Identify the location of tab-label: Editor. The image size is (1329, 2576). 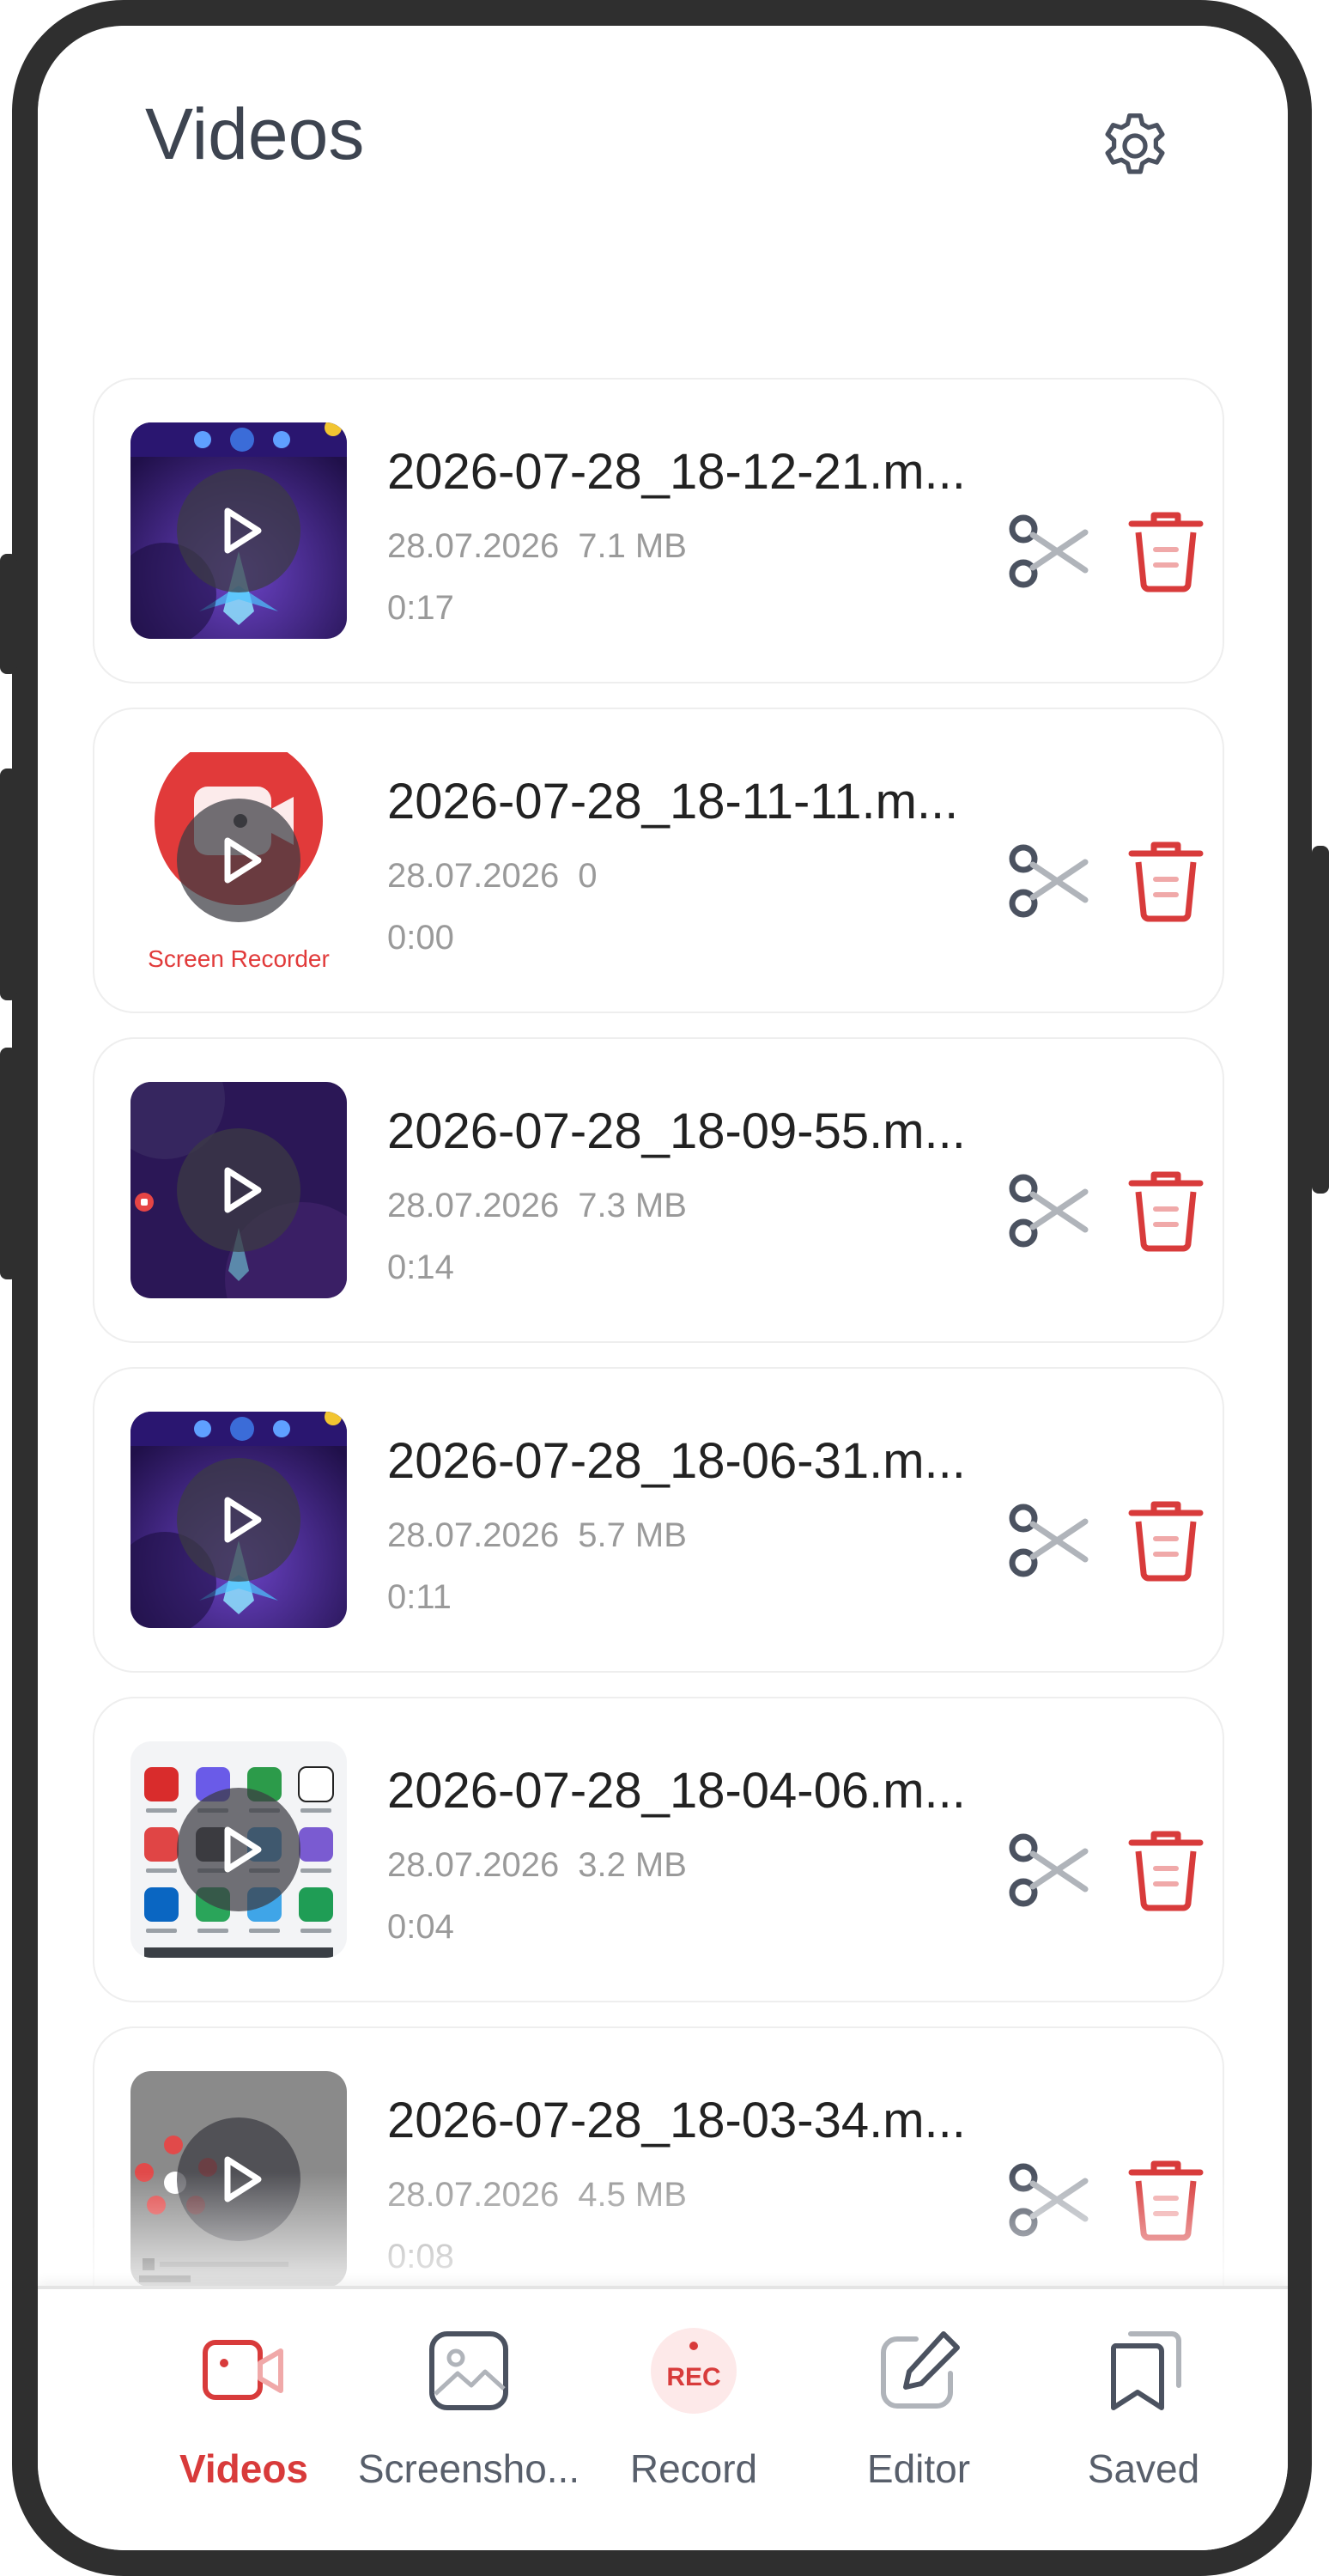
(918, 2468).